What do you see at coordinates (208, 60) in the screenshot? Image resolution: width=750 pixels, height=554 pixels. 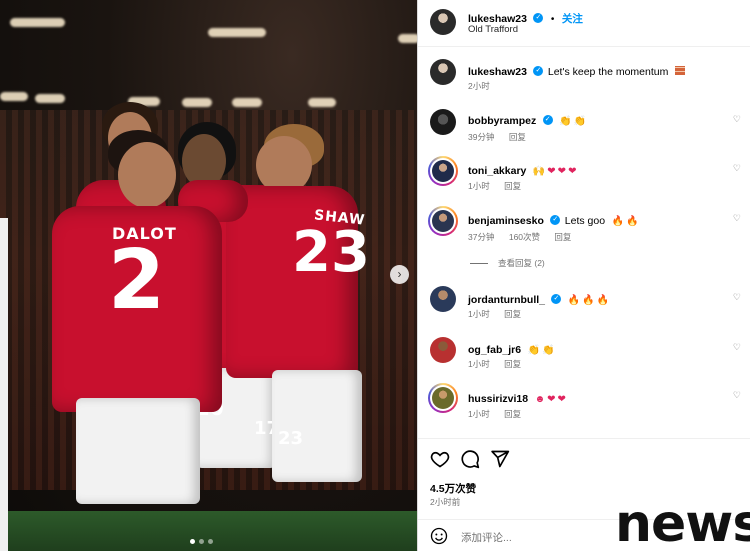 I see `stadium-lights` at bounding box center [208, 60].